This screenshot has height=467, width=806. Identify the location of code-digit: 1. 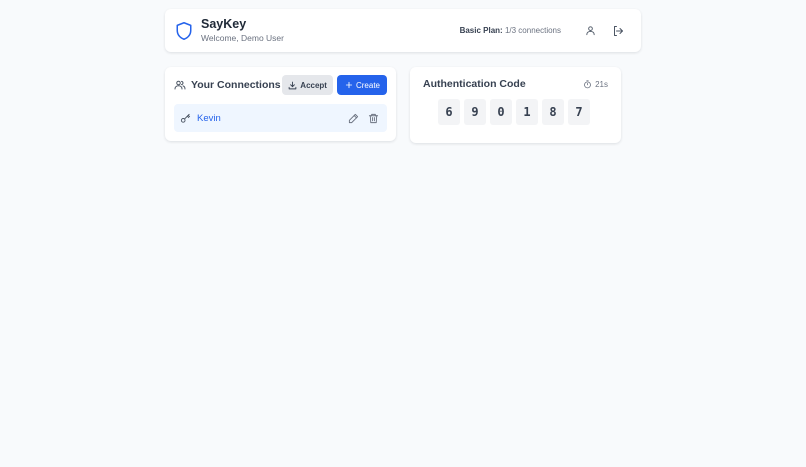
(527, 112).